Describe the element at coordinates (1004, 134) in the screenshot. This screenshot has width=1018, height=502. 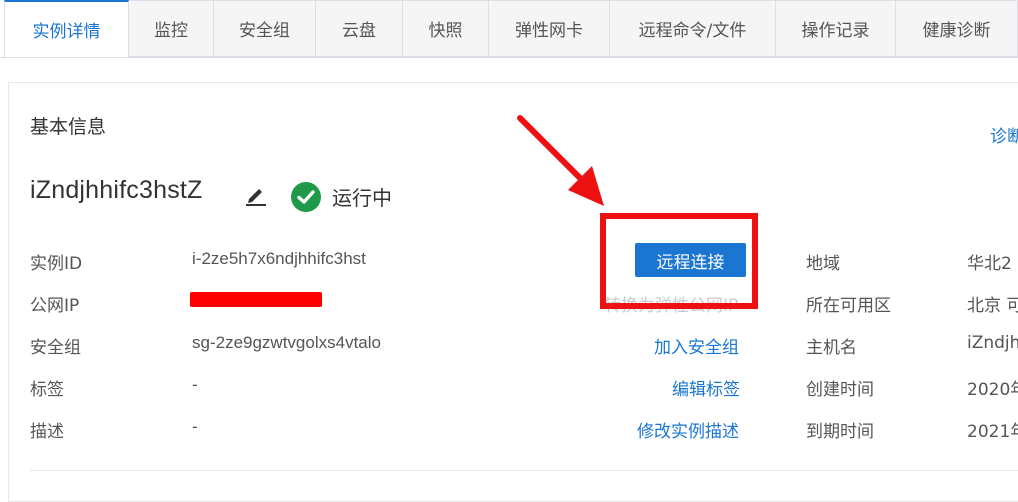
I see `diagnose-link: 诊断` at that location.